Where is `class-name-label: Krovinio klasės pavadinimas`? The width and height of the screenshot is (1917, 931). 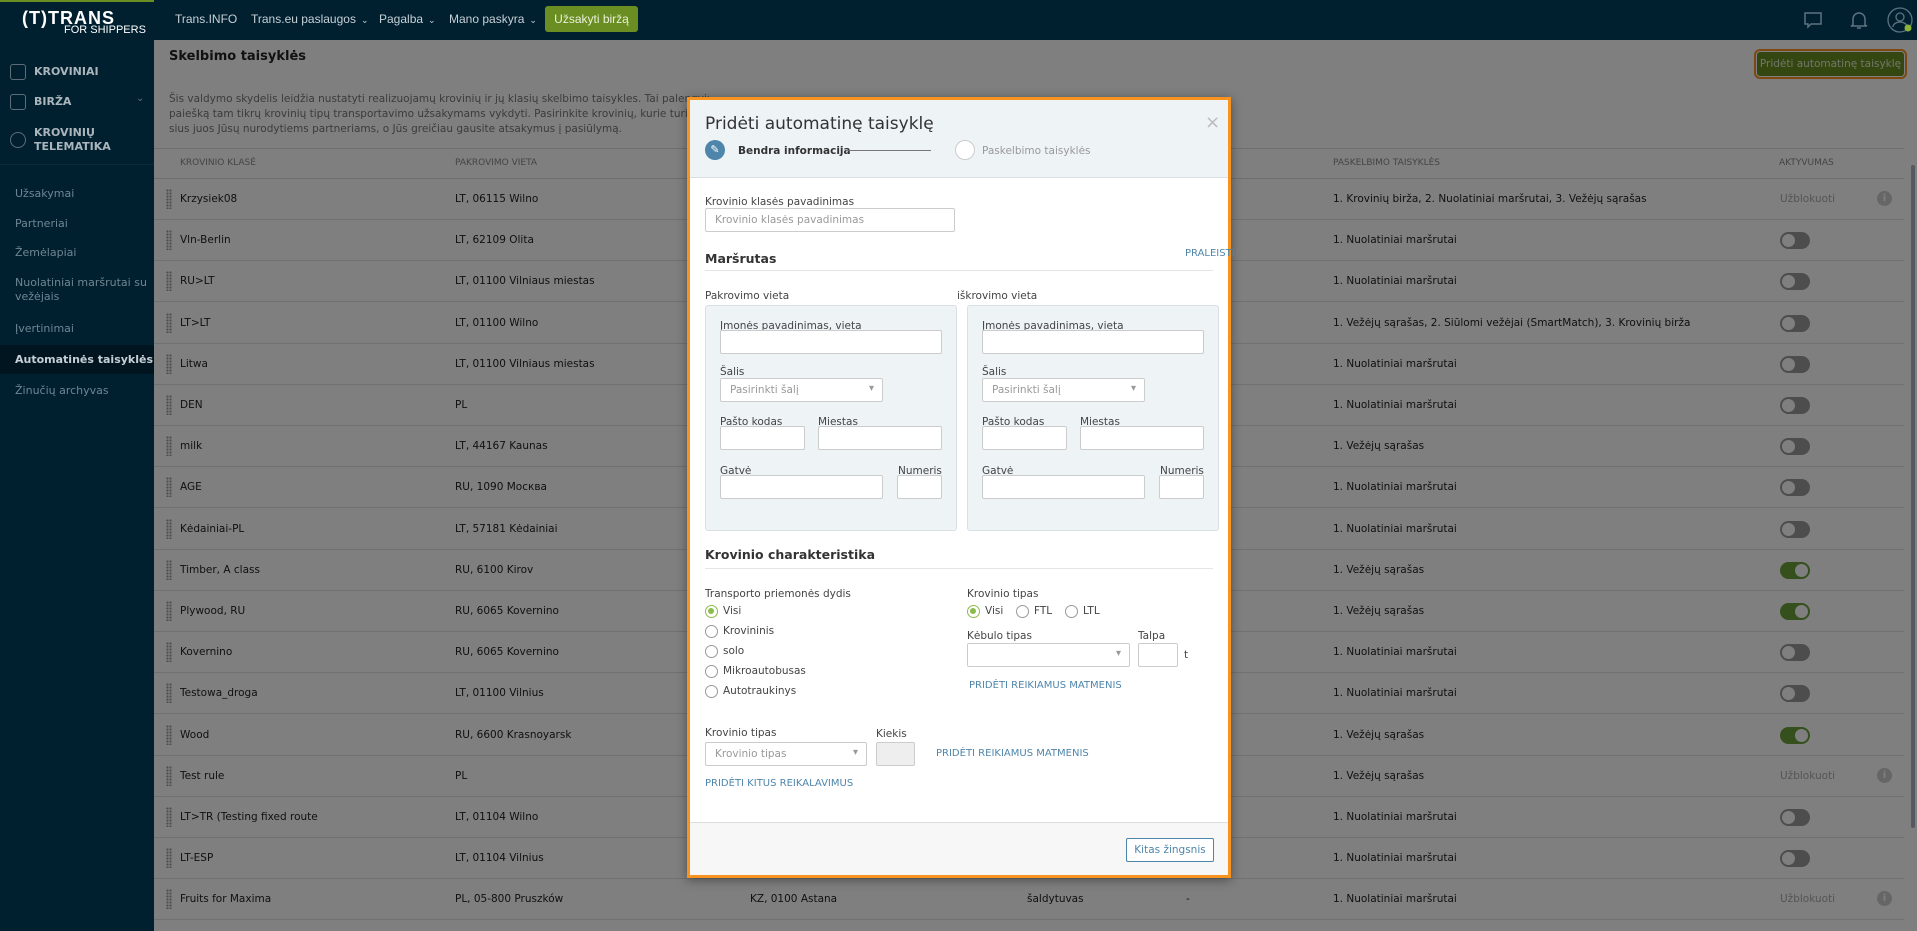
class-name-label: Krovinio klasės pavadinimas is located at coordinates (780, 202).